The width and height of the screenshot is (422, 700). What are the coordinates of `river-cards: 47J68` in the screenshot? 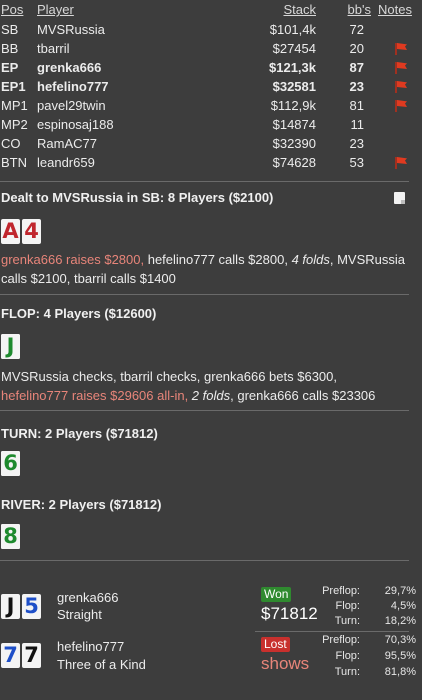 It's located at (10, 536).